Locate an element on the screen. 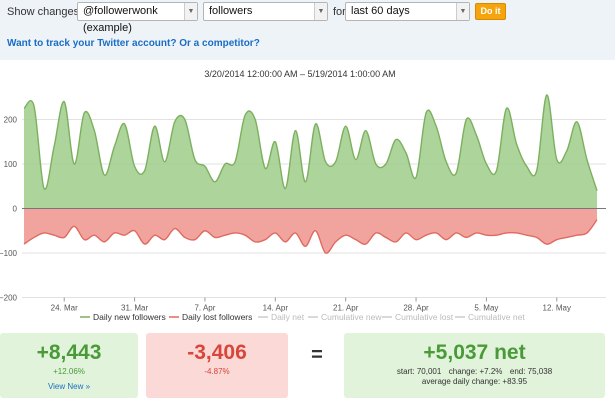 The image size is (615, 408). x-tick-label: 12. May is located at coordinates (557, 308).